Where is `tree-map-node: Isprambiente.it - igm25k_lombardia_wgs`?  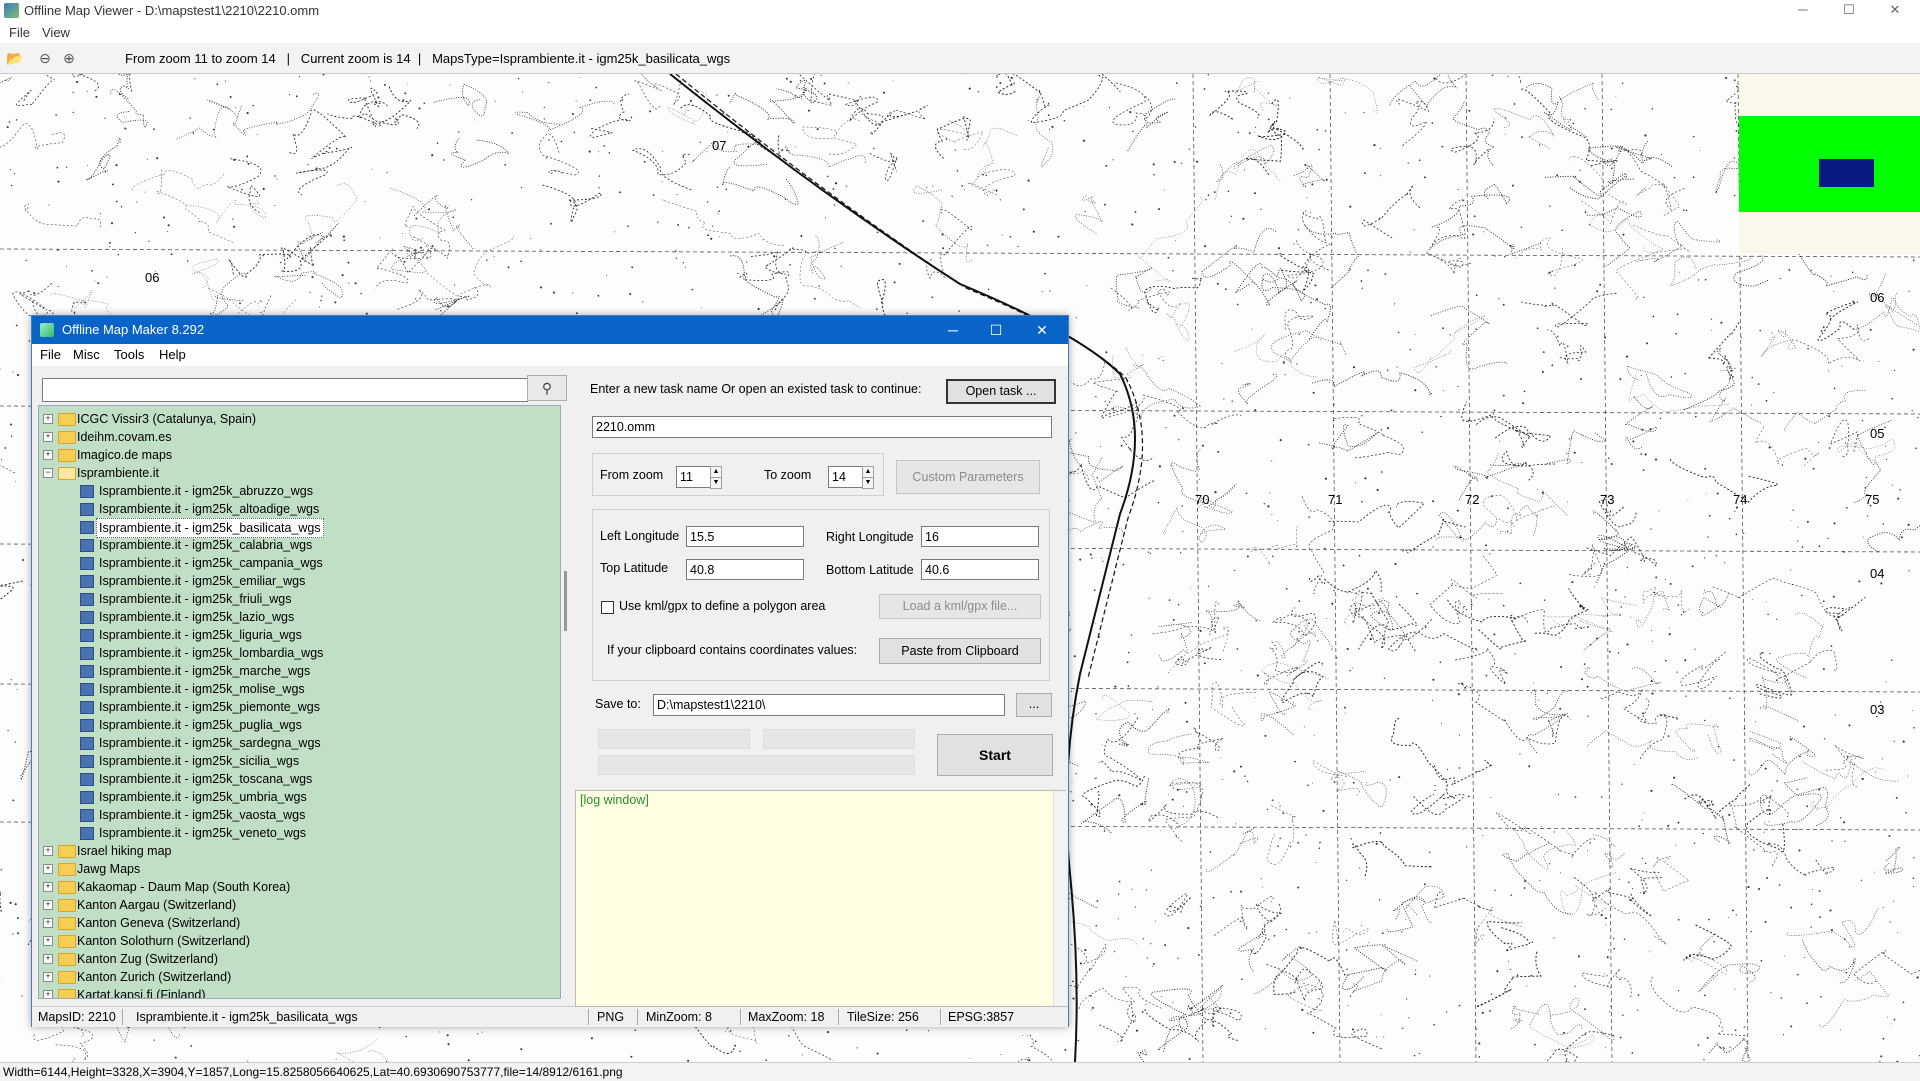
tree-map-node: Isprambiente.it - igm25k_lombardia_wgs is located at coordinates (296, 653).